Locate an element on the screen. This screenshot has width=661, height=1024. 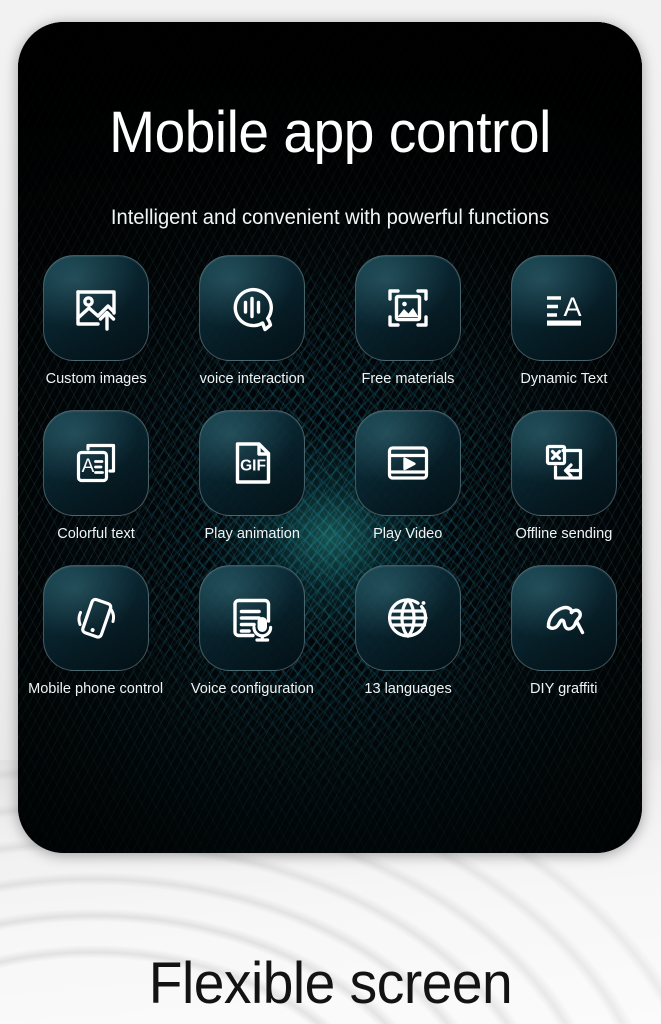
feature-item-free-materials: Free materials is located at coordinates (408, 321).